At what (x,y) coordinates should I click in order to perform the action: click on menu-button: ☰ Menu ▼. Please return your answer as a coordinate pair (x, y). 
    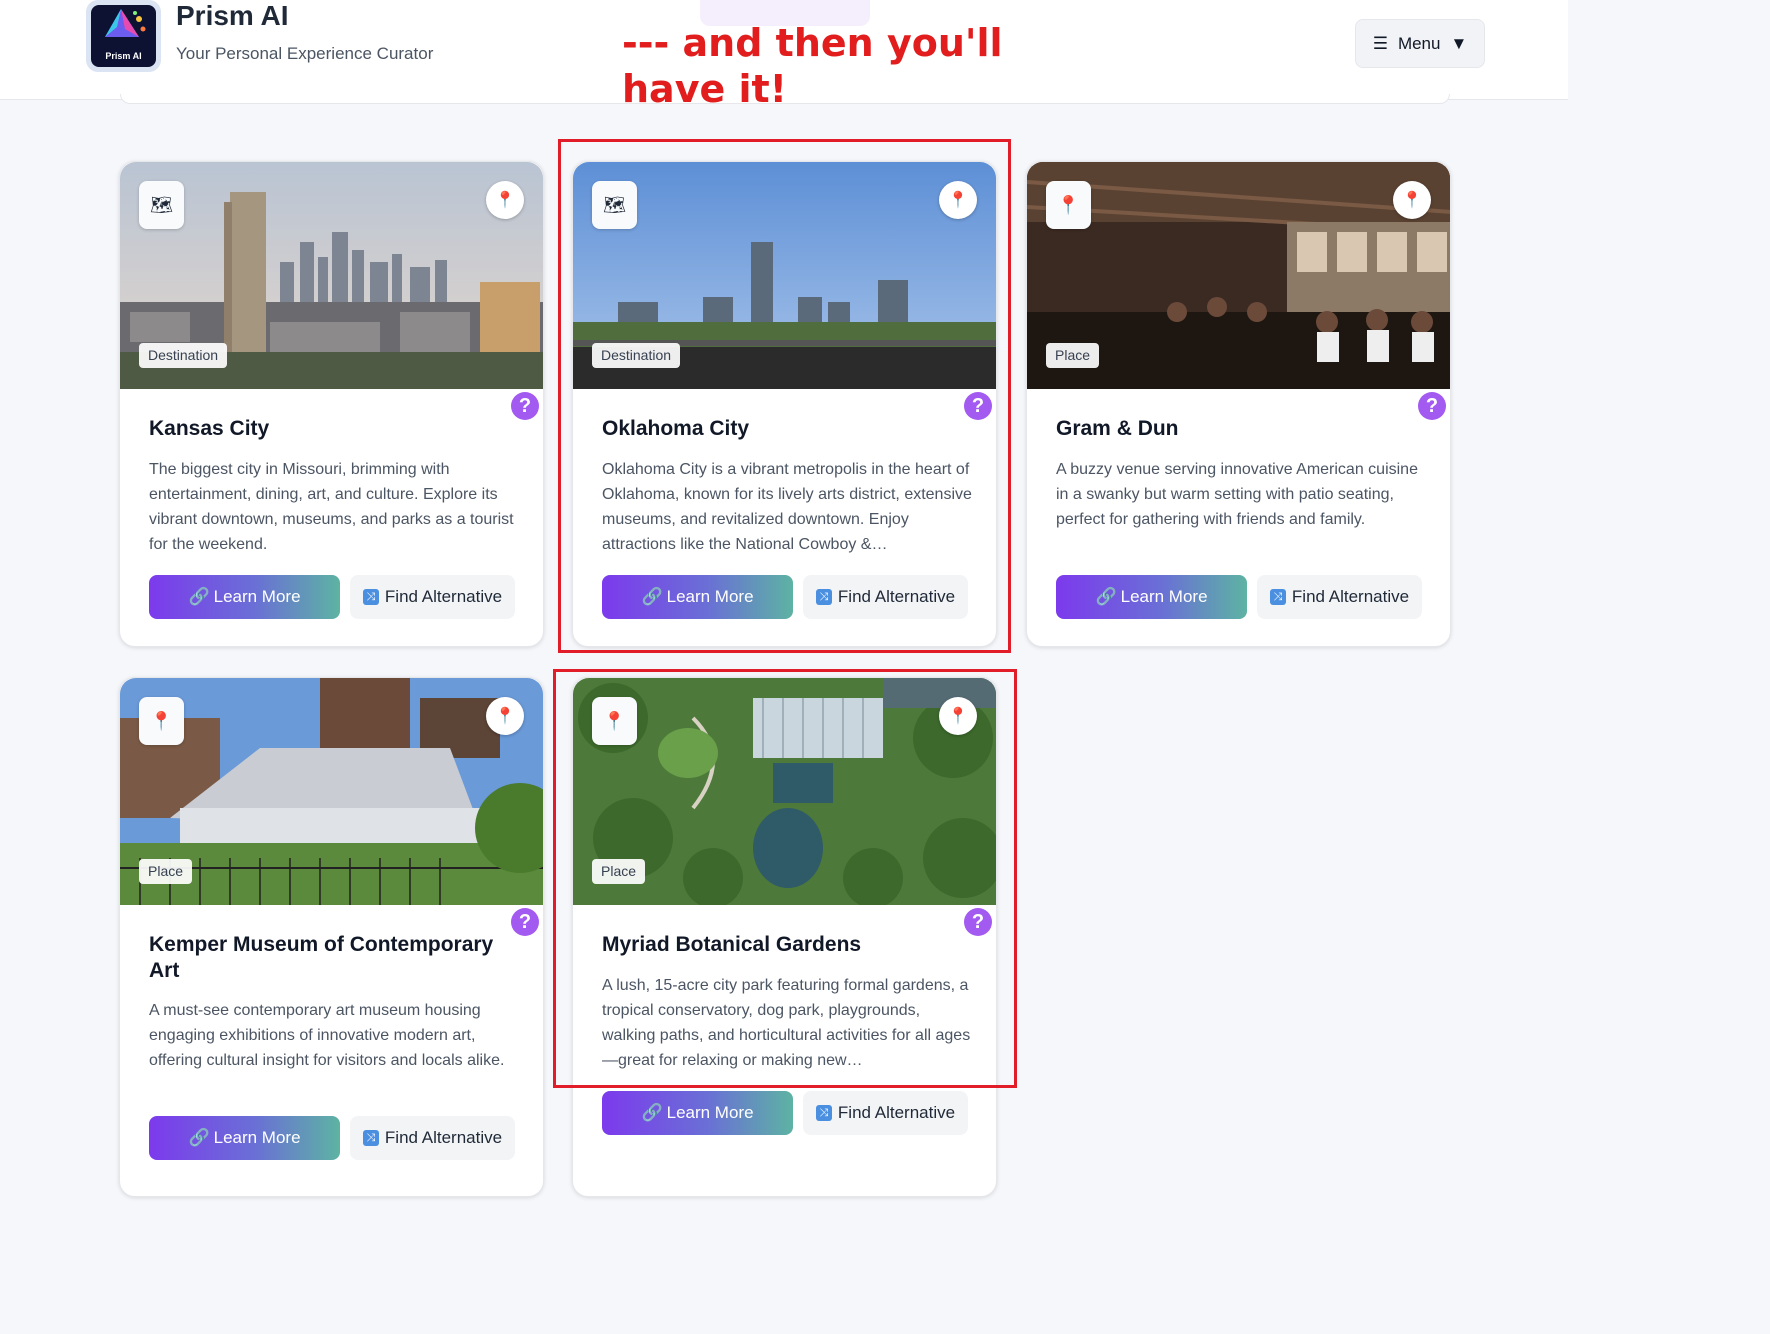
    Looking at the image, I should click on (1420, 43).